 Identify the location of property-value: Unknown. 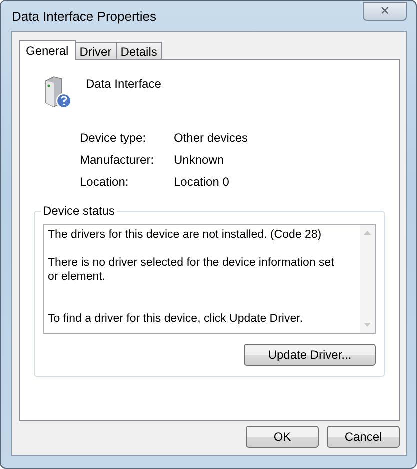
(200, 160).